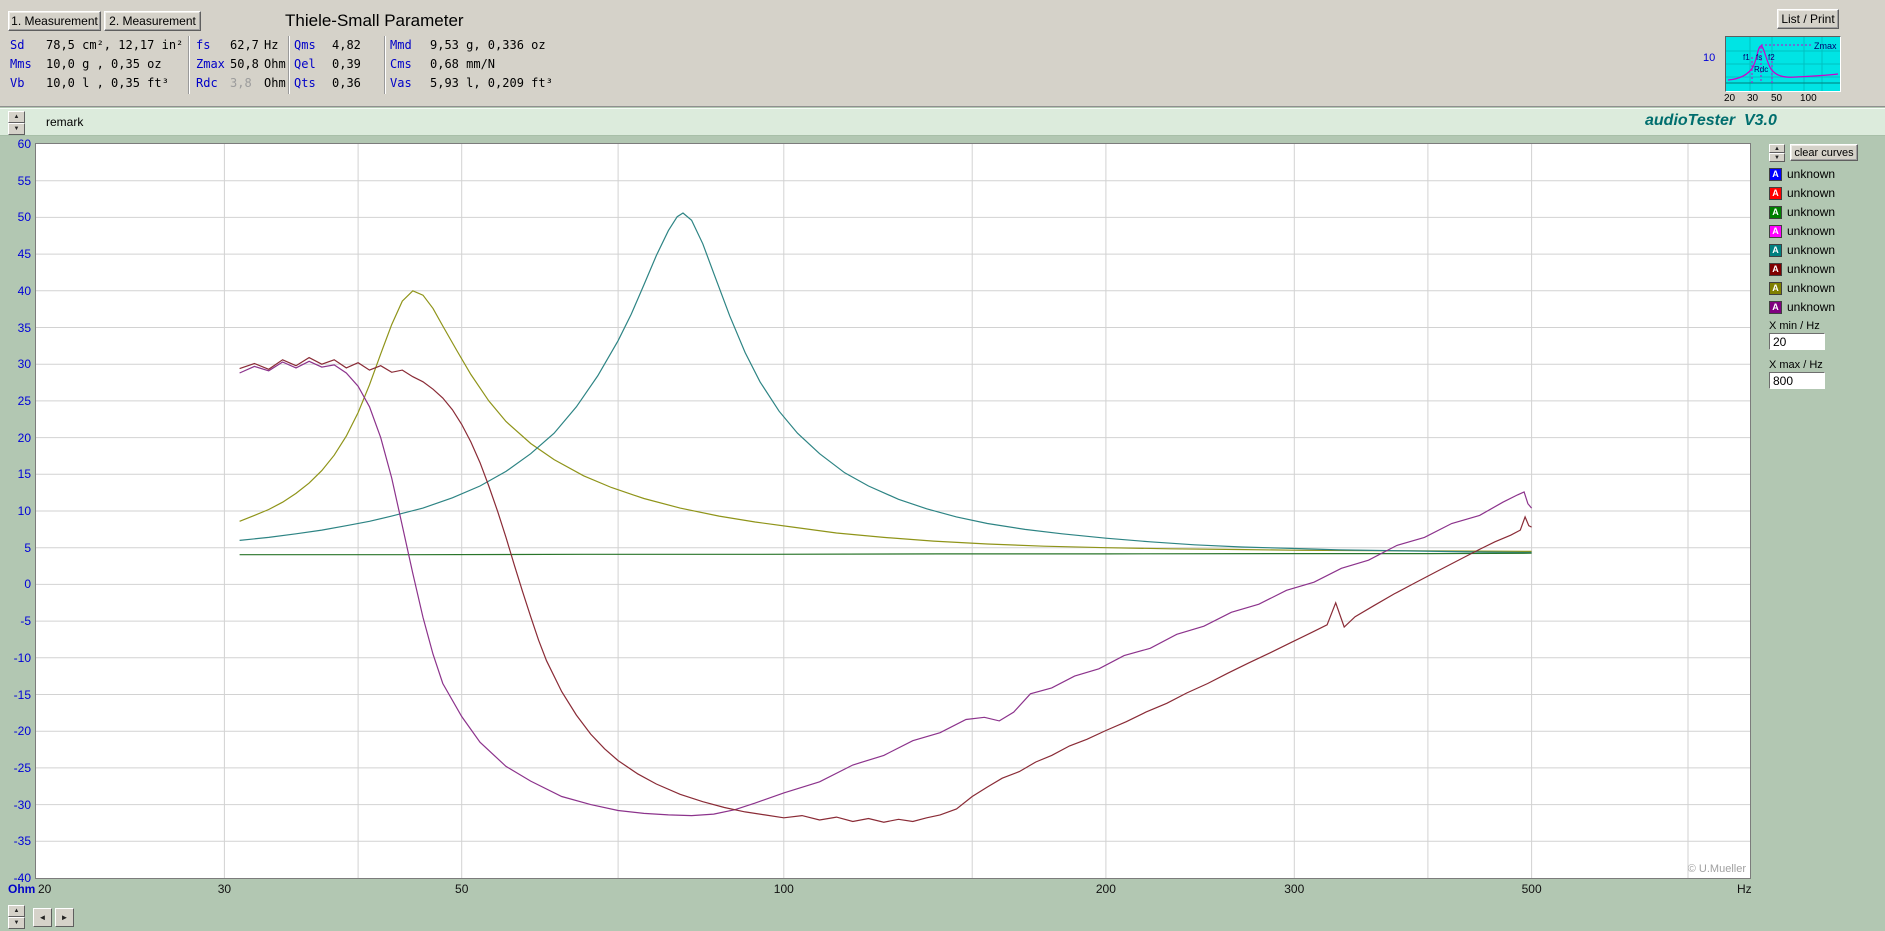  Describe the element at coordinates (64, 122) in the screenshot. I see `remark-label: remark` at that location.